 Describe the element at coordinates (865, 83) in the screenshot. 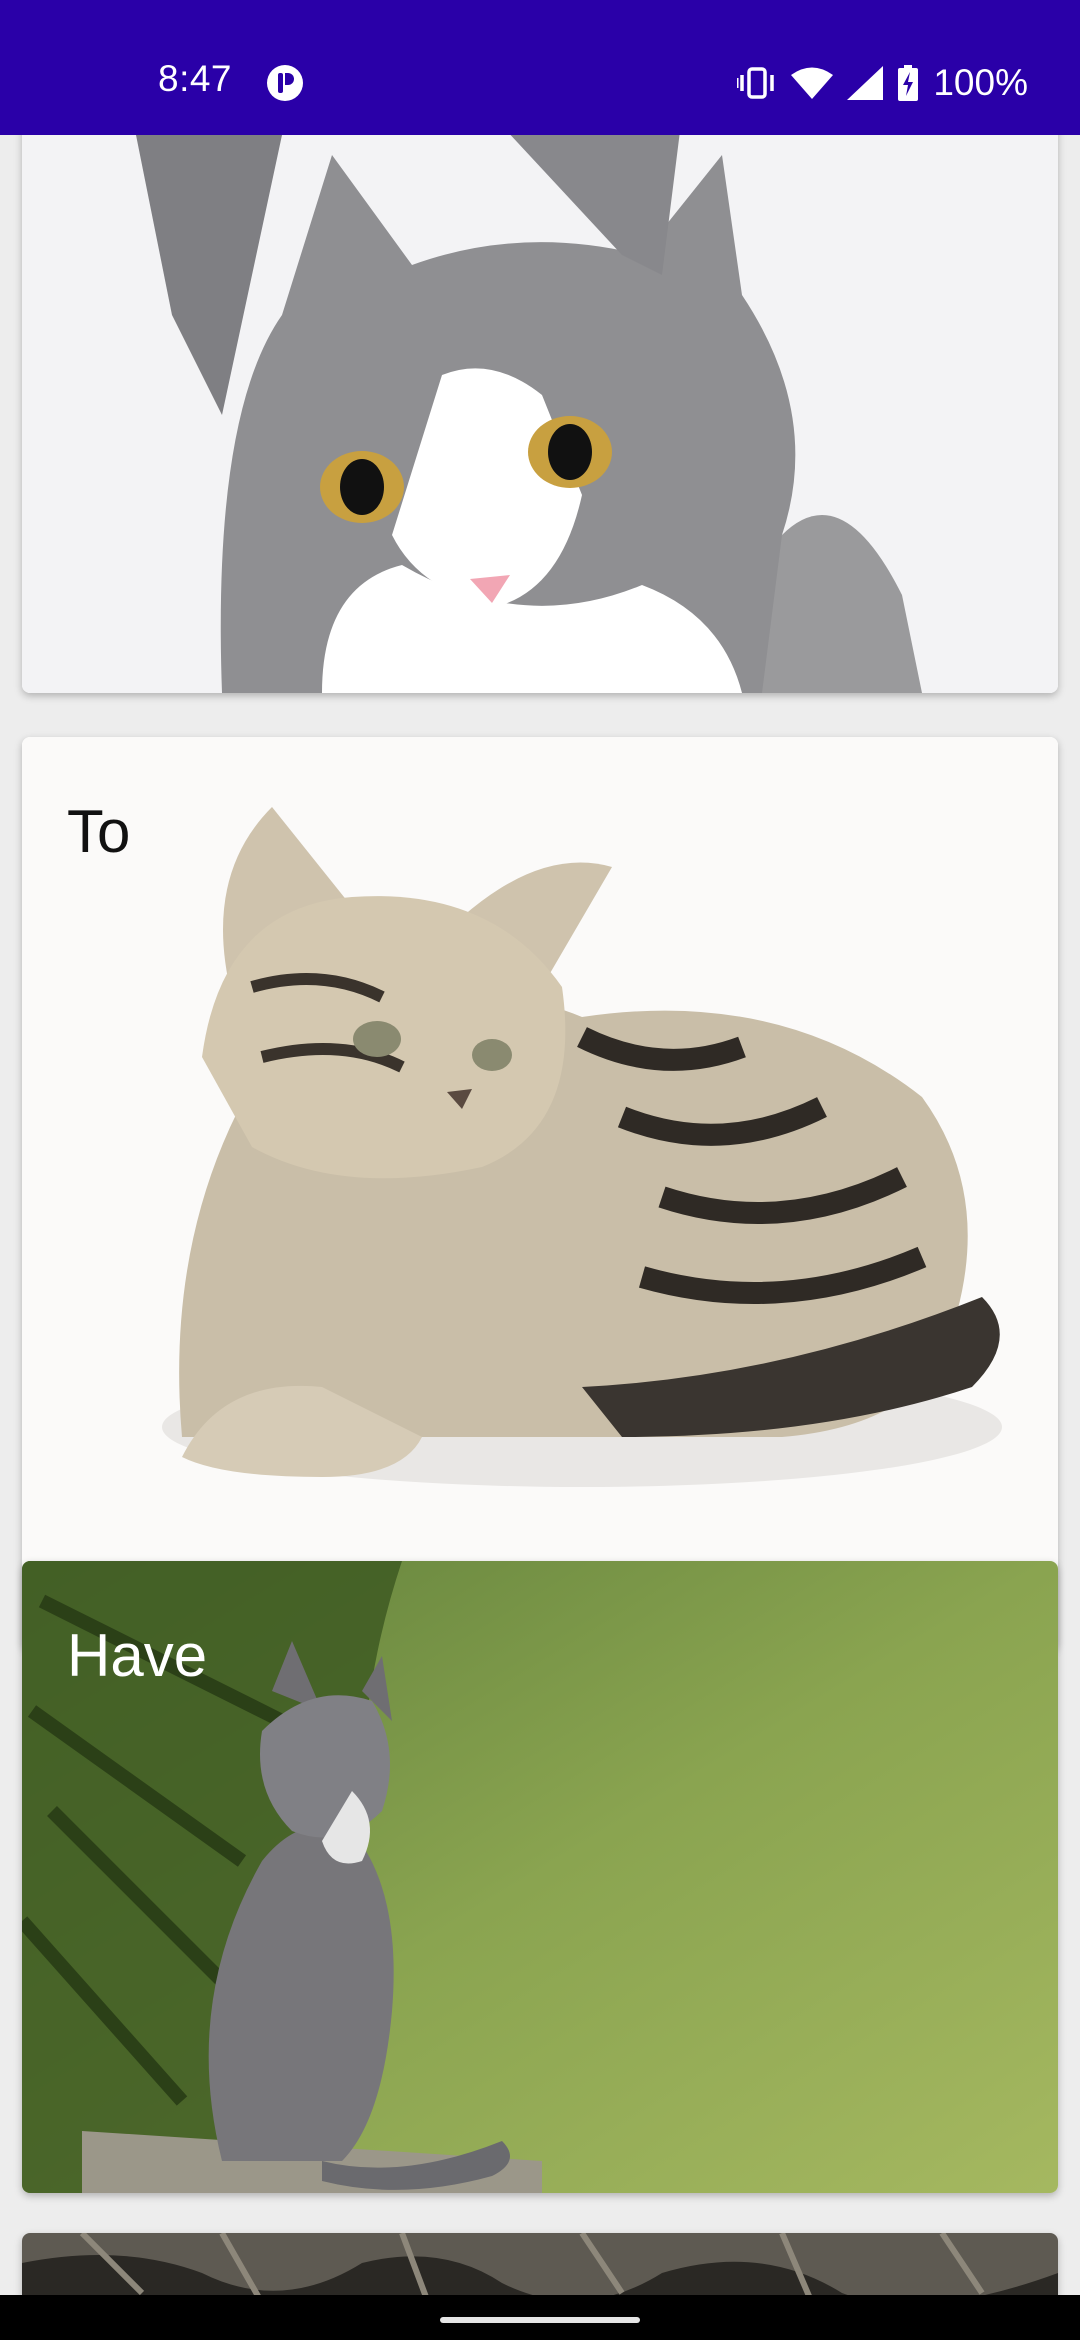

I see `cell-signal-icon` at that location.